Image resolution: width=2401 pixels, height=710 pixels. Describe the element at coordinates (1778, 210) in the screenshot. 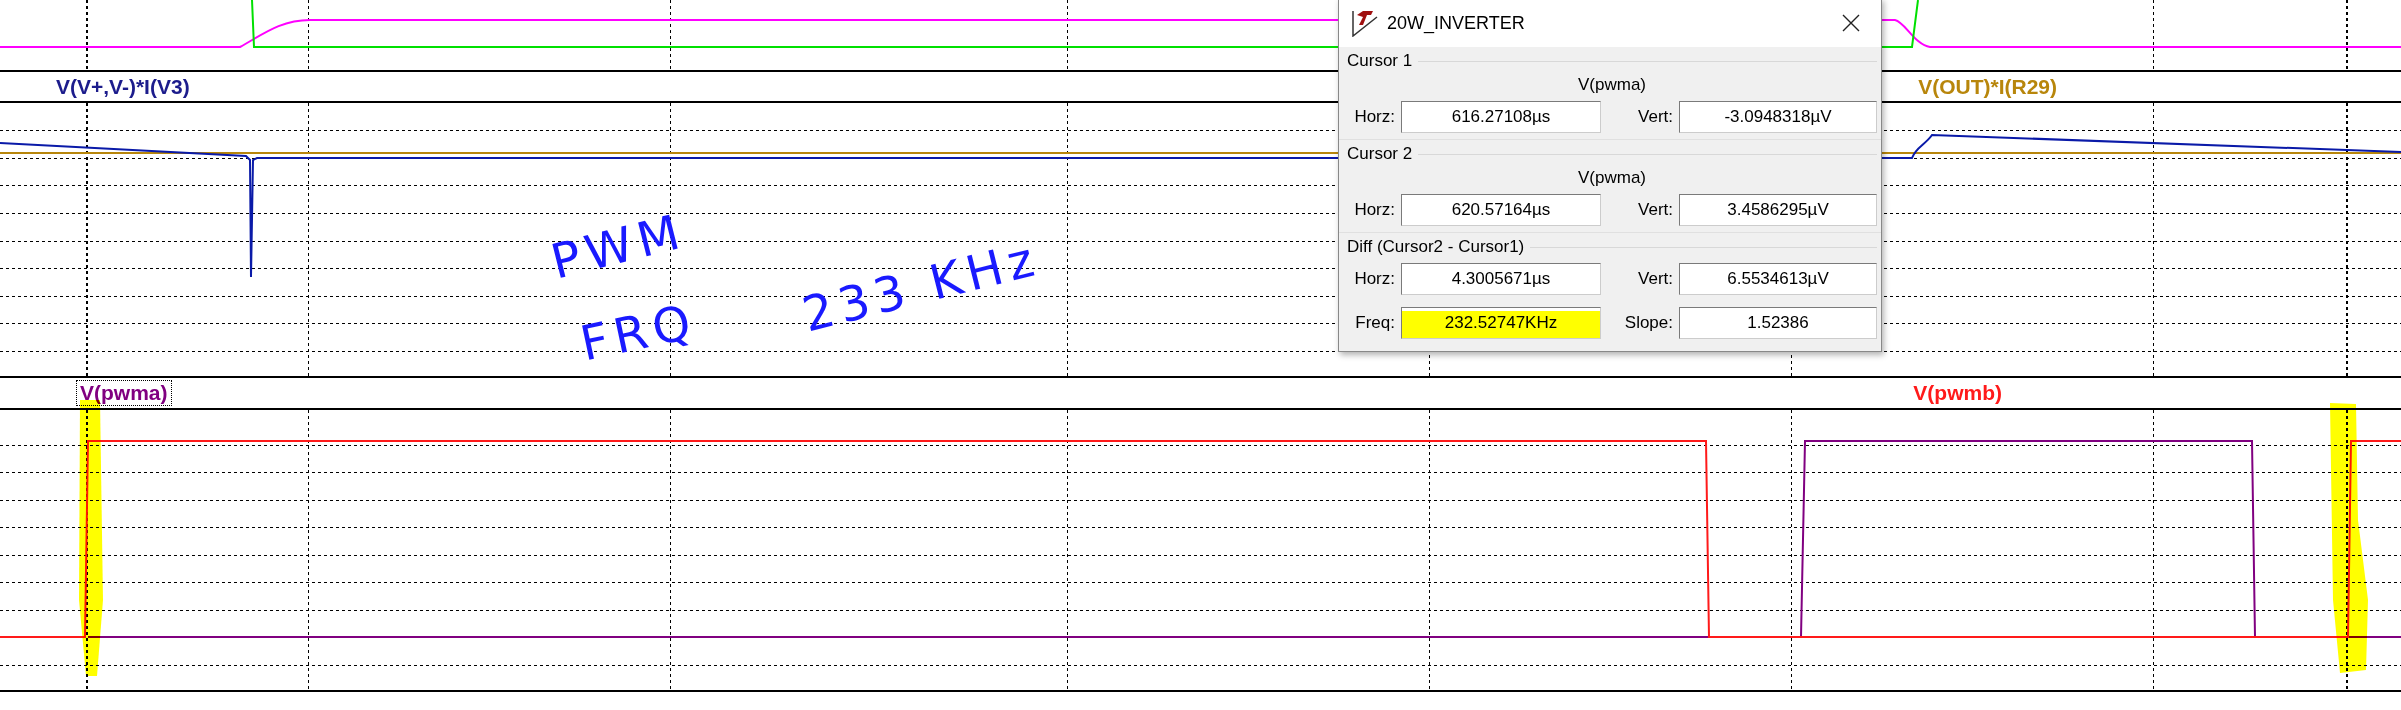

I see `value-field: 3.4586295µV` at that location.